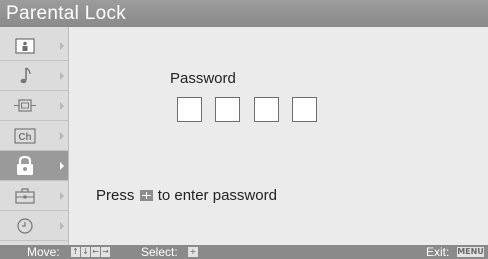 This screenshot has width=488, height=259. What do you see at coordinates (34, 226) in the screenshot?
I see `sidebar-item-timer` at bounding box center [34, 226].